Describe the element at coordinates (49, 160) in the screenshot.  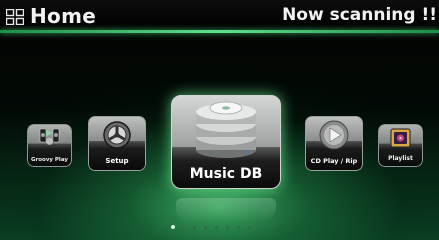
I see `menu-item-label: Groovy Play` at that location.